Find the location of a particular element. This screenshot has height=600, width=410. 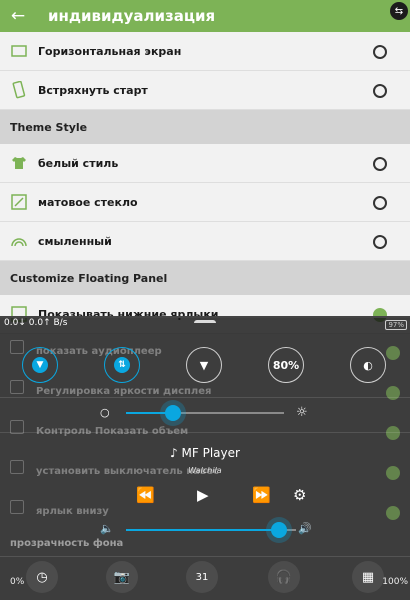

player-title-text: MF Player is located at coordinates (210, 453).